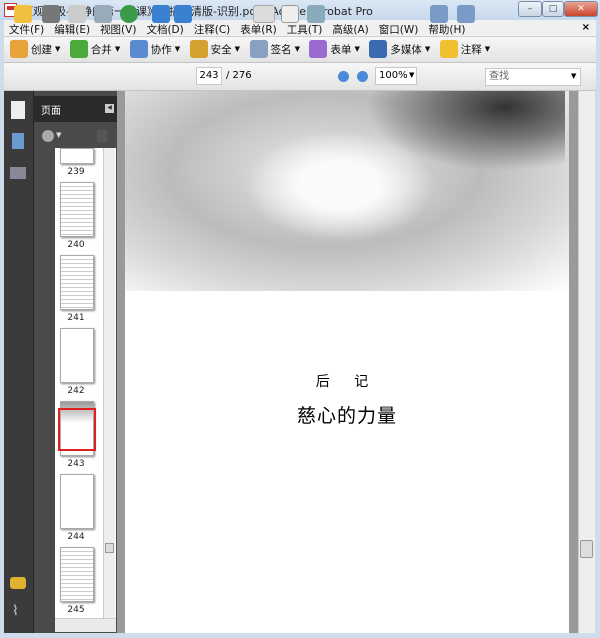 This screenshot has height=638, width=600. I want to click on maximize-button: □, so click(553, 9).